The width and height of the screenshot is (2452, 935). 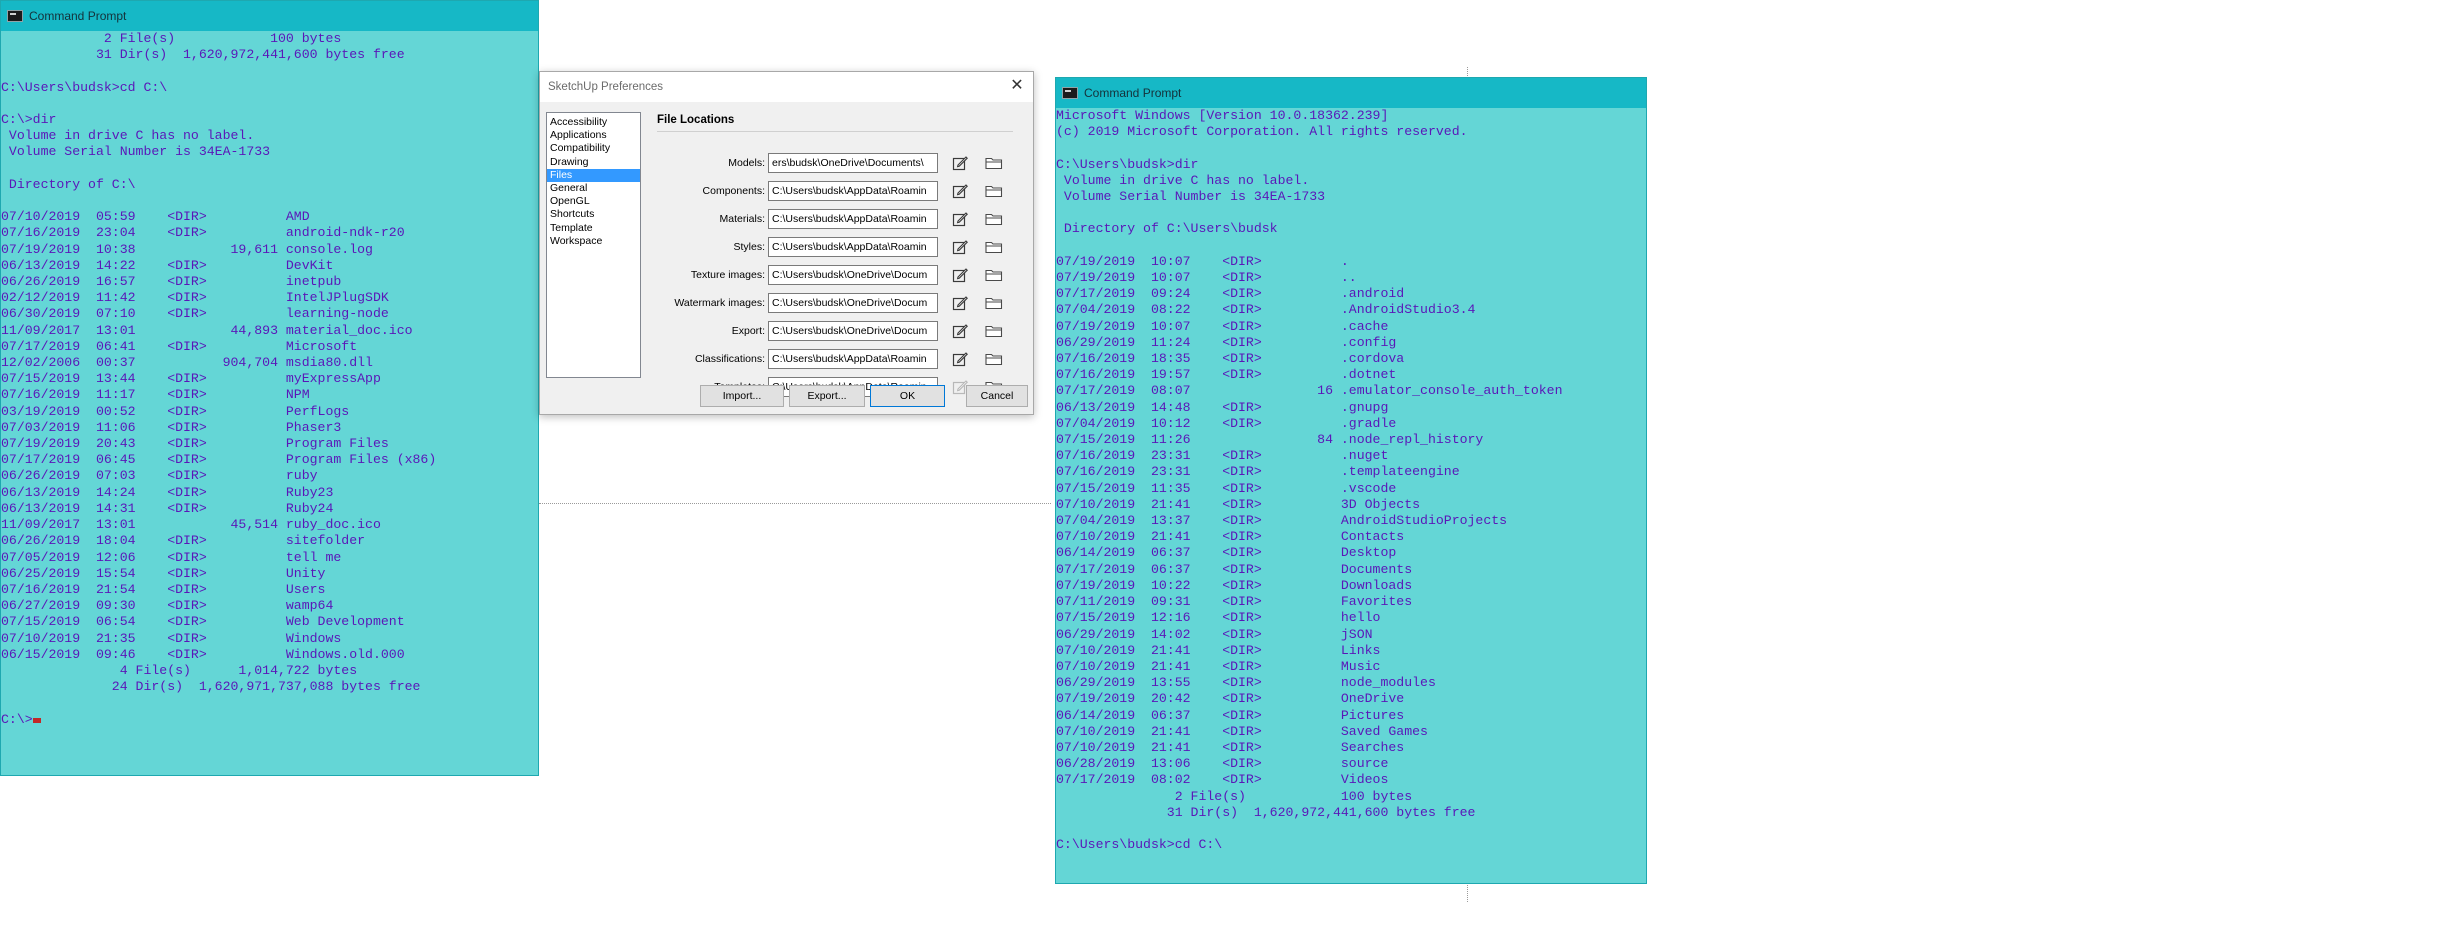 I want to click on file-location-label: Materials:, so click(x=742, y=219).